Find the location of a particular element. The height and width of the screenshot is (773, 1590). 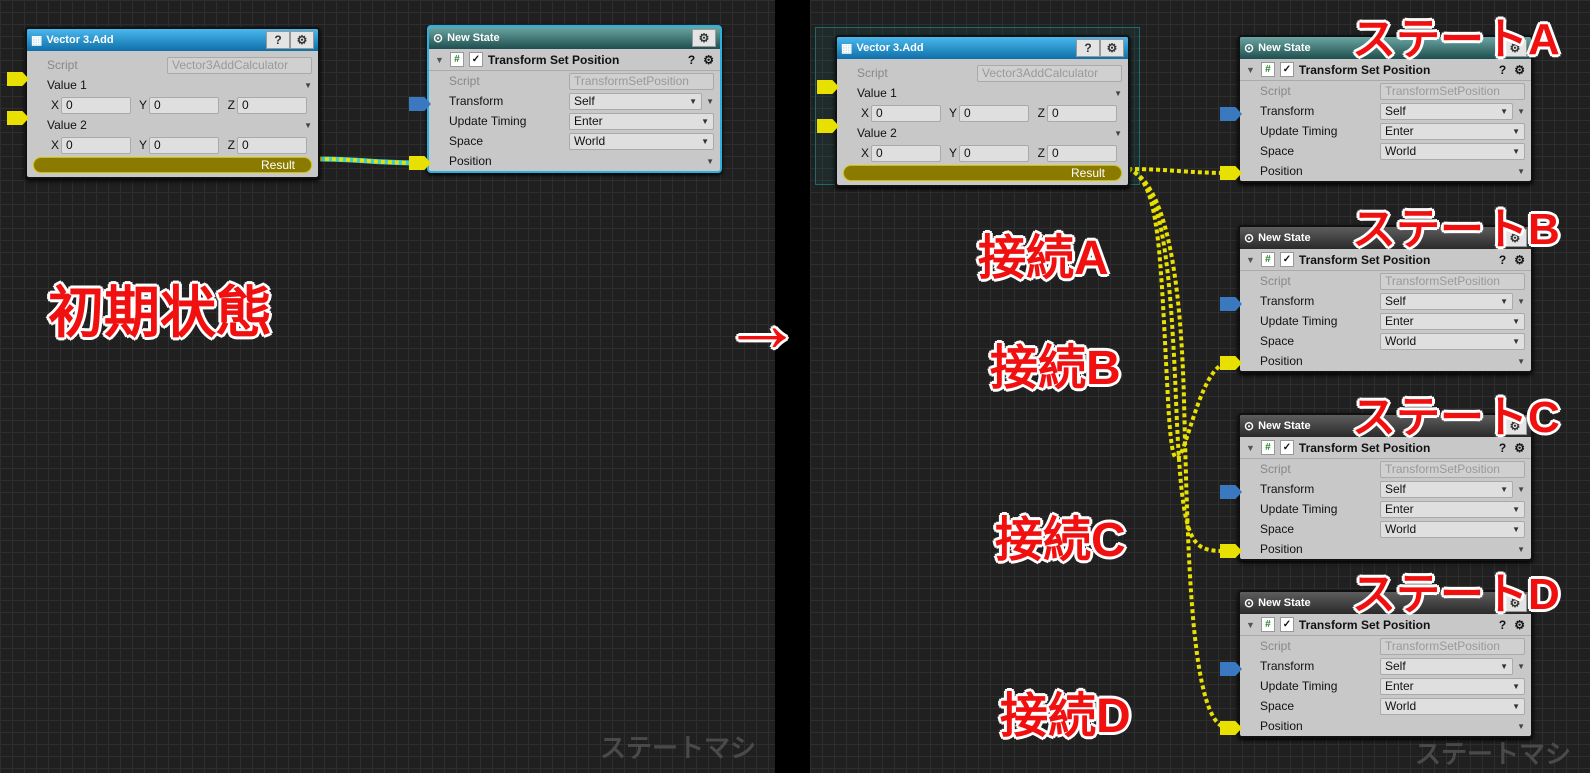

node-header: ⊙ New State ⚙ is located at coordinates (574, 38).